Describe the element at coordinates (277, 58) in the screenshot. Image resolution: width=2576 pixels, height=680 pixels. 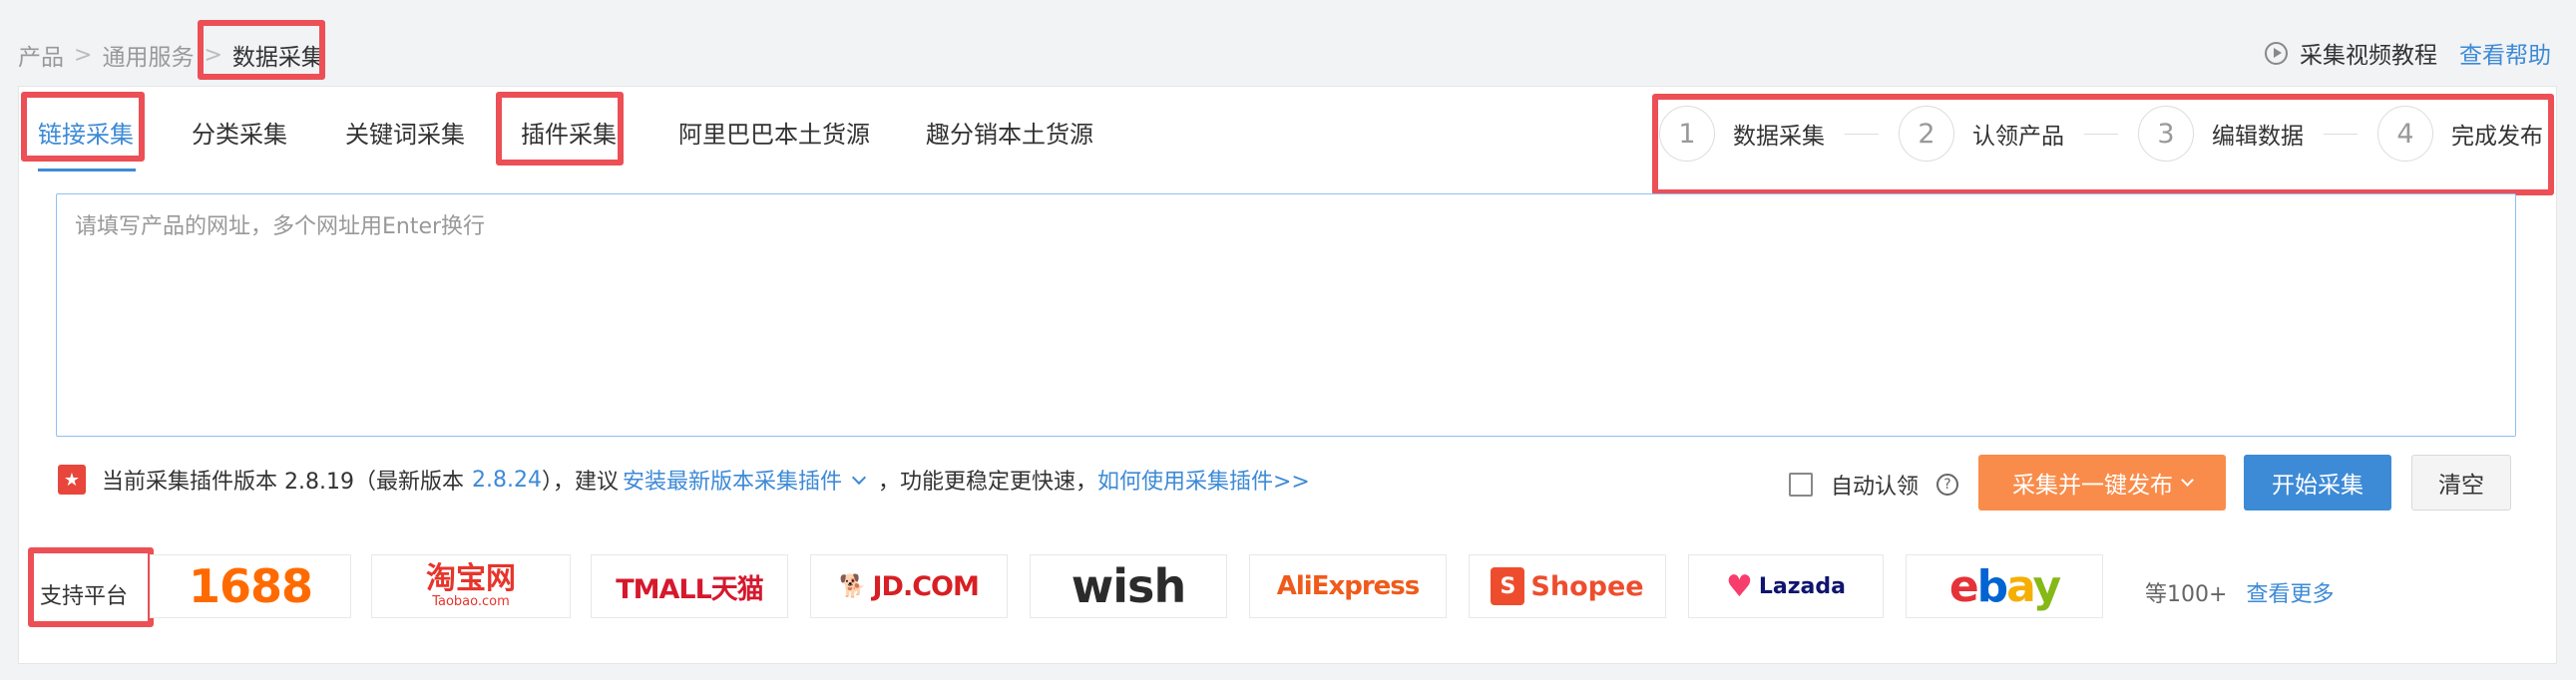
I see `breadcrumb-current: 数据采集` at that location.